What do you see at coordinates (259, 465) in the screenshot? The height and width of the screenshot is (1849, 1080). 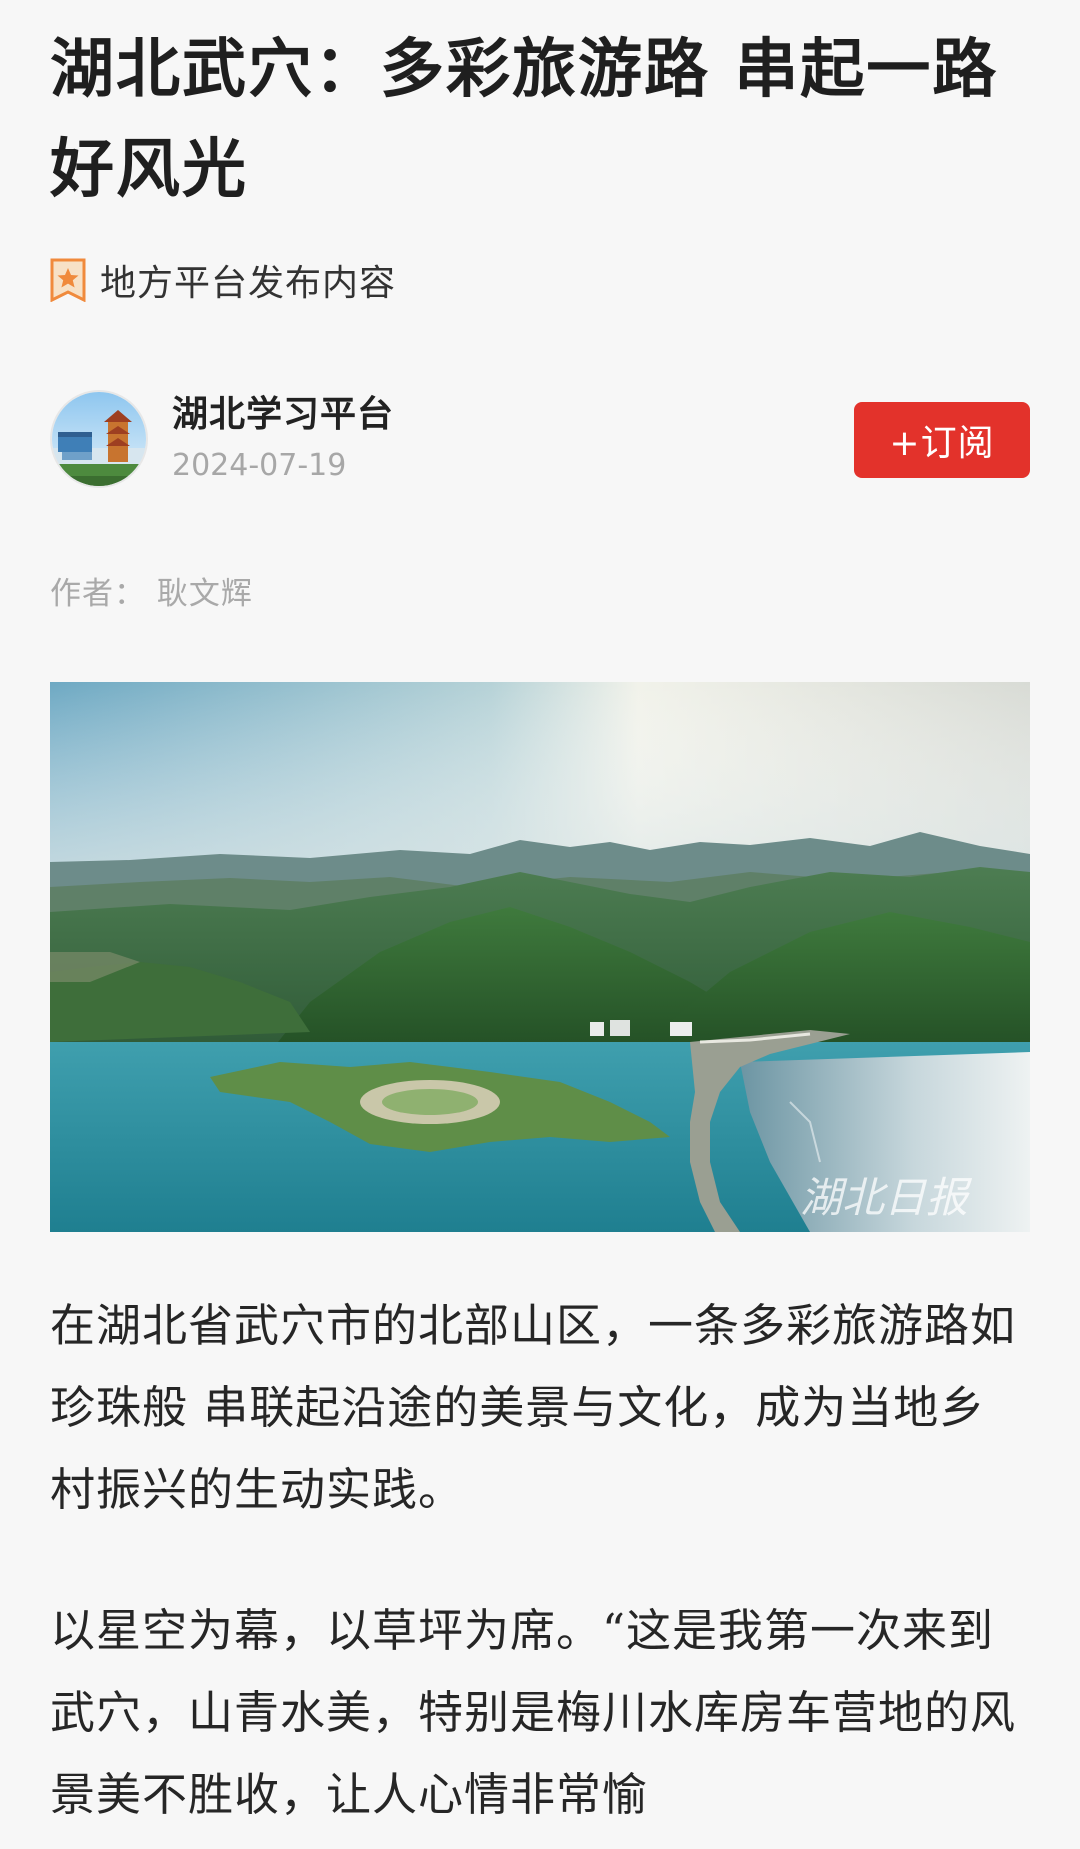 I see `publish-date: 2024-07-19` at bounding box center [259, 465].